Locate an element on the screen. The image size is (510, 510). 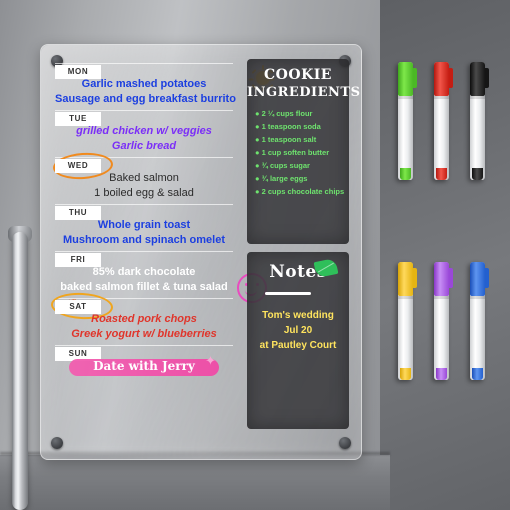
entries-sun: Date with Jerry is located at coordinates (144, 366).